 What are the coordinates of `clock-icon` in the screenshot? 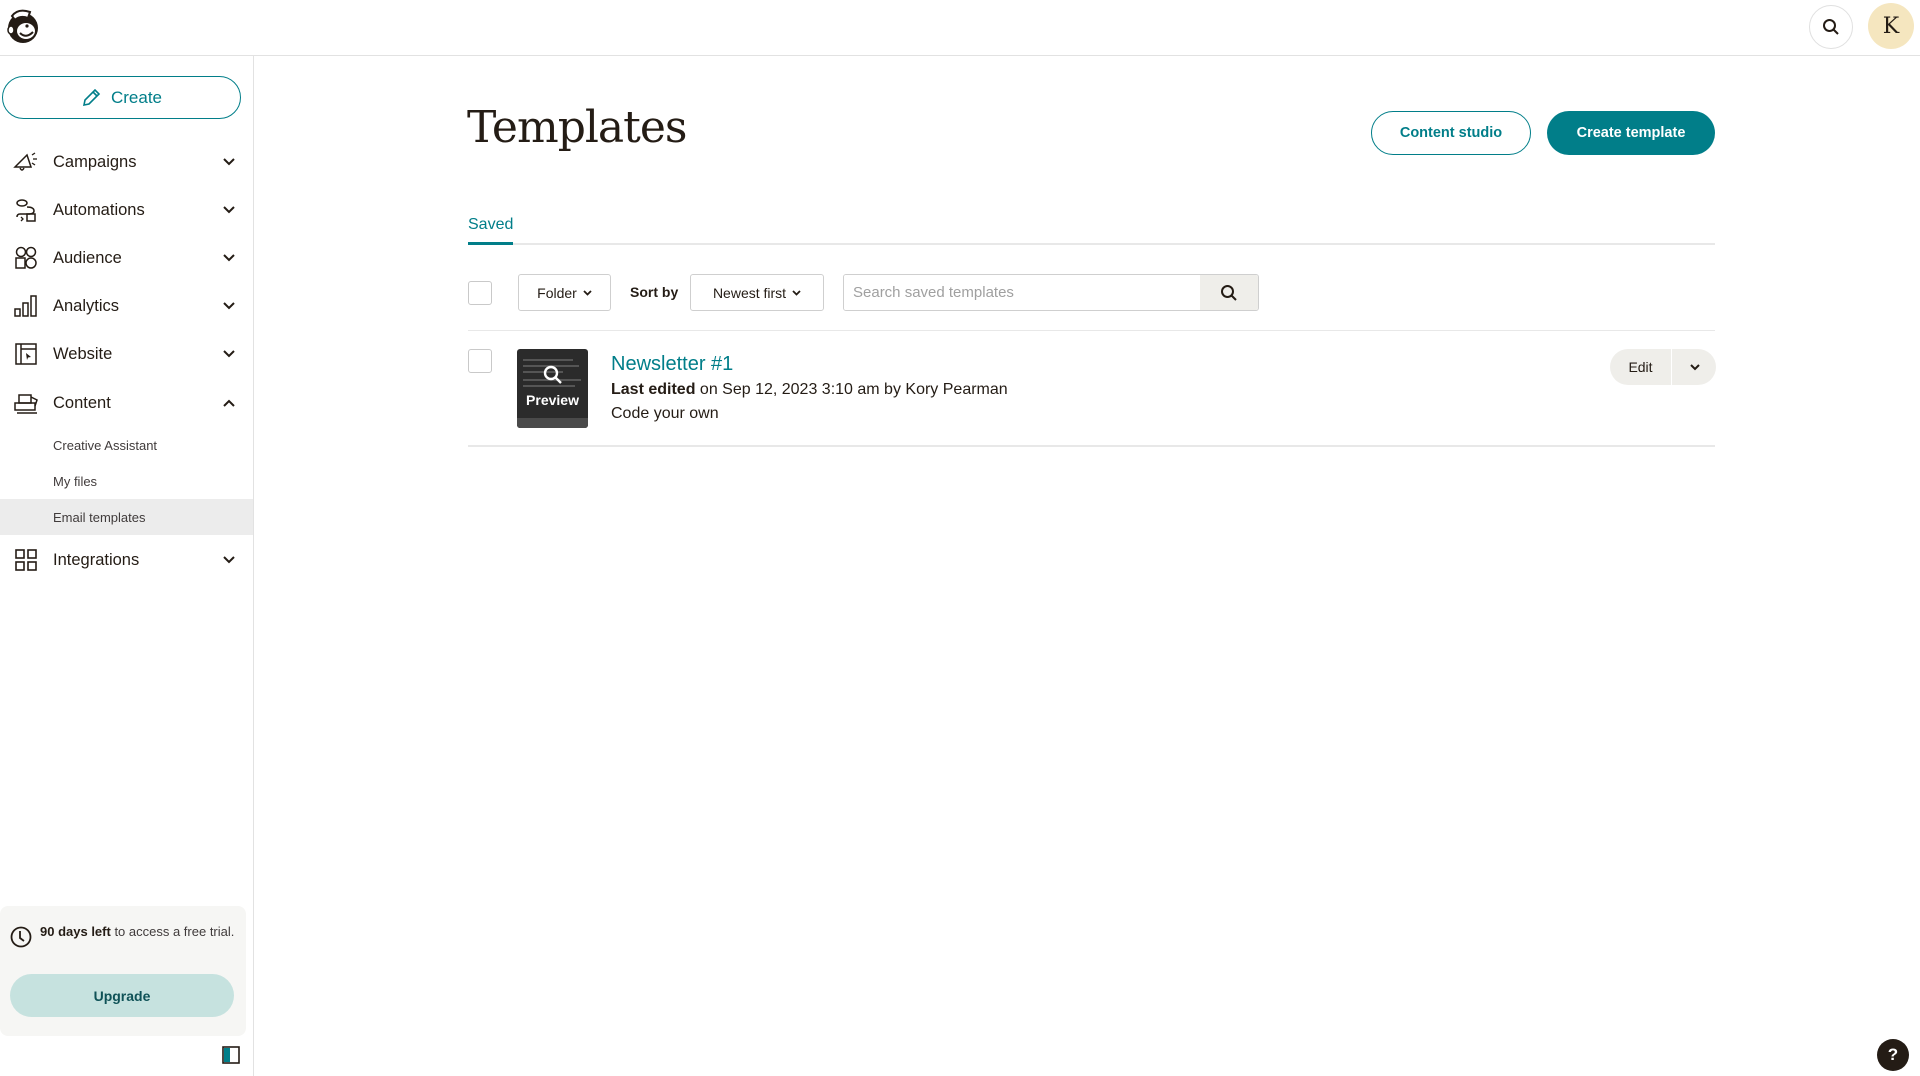 It's located at (21, 937).